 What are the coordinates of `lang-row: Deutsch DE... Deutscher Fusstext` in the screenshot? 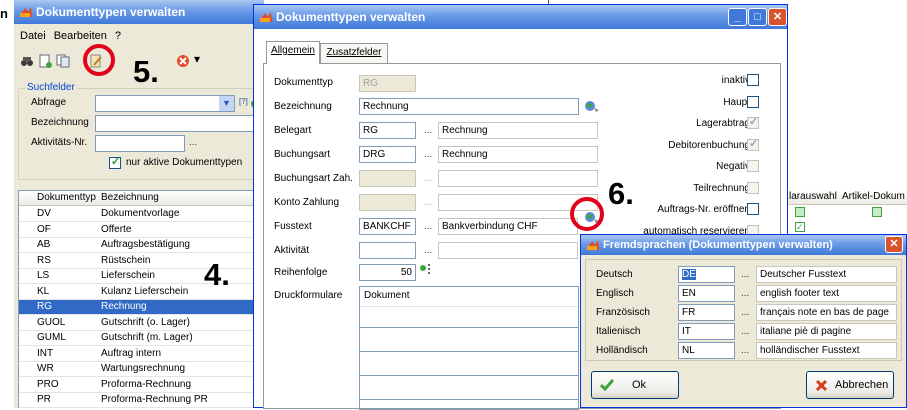 It's located at (743, 275).